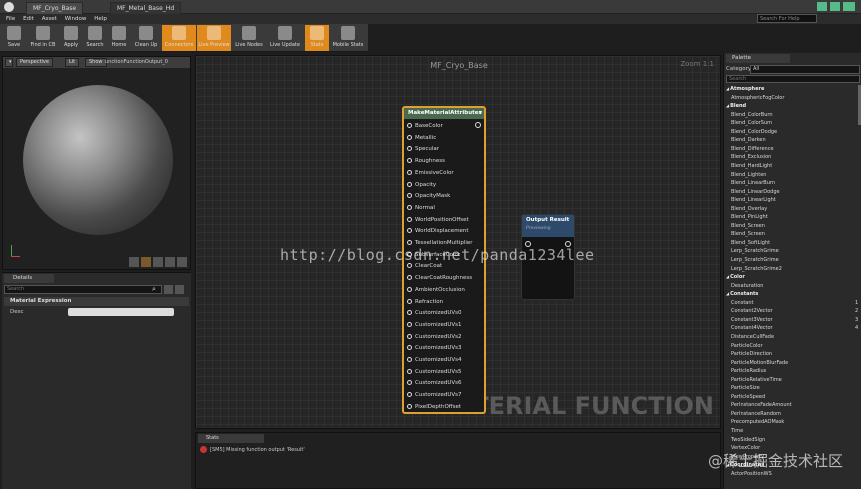  Describe the element at coordinates (231, 438) in the screenshot. I see `stats-tab: Stats` at that location.